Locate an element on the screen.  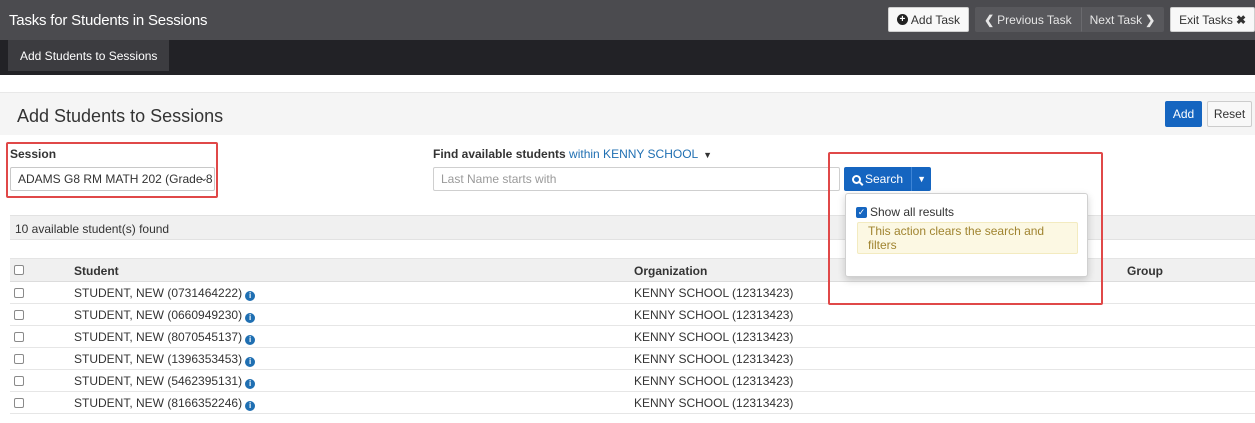
task-nav-group: ❮ Previous Task Next Task ❯ is located at coordinates (1070, 19).